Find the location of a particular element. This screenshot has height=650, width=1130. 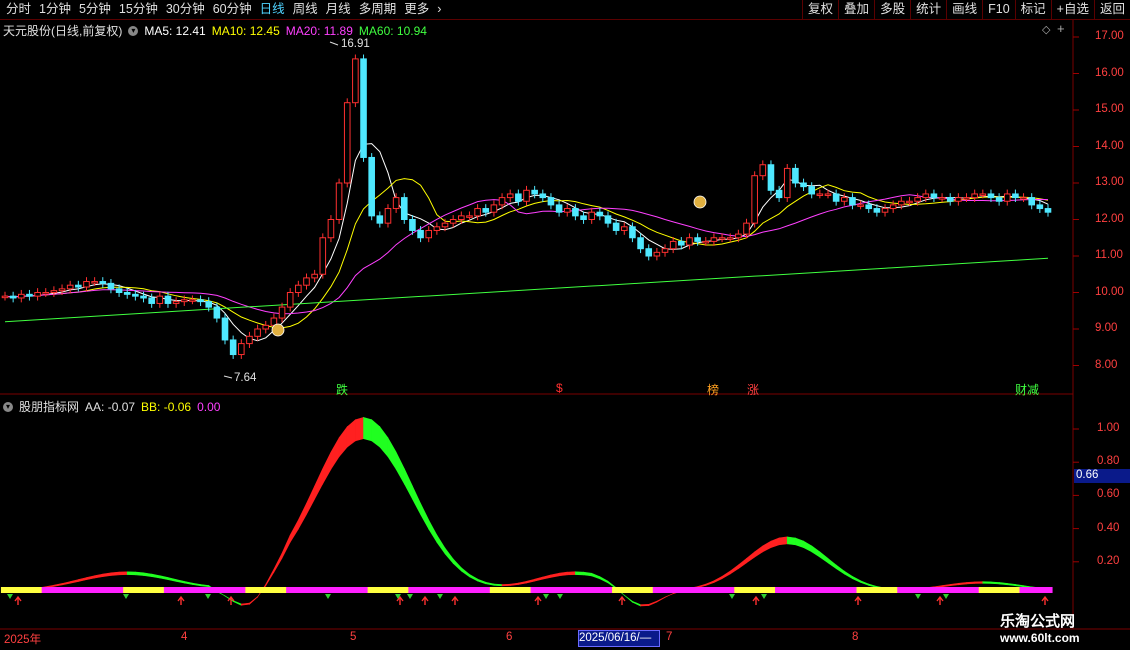

indicator-tick-label: 0.80 is located at coordinates (1108, 461).